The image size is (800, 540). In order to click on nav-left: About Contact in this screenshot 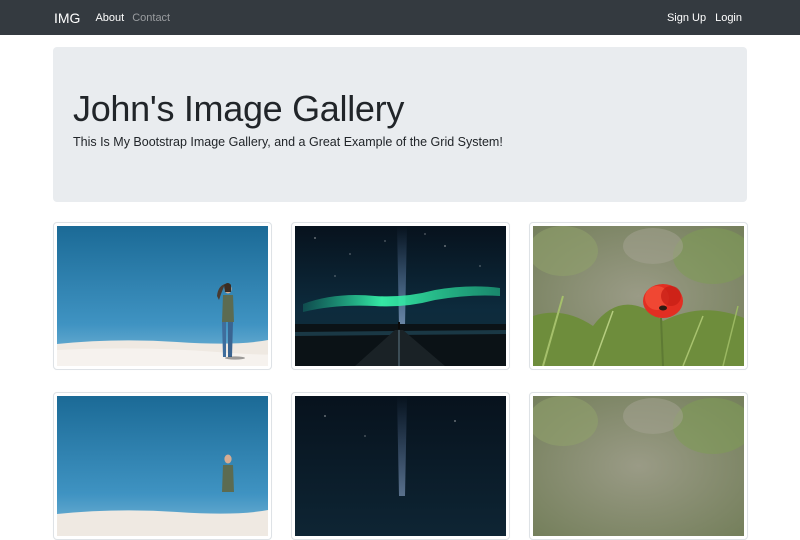, I will do `click(136, 18)`.